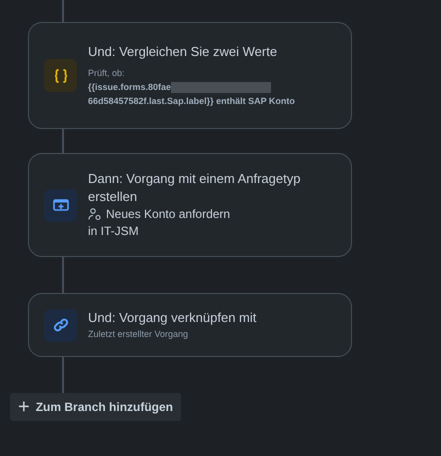 This screenshot has height=456, width=441. What do you see at coordinates (130, 87) in the screenshot?
I see `condition-expression: {{issue.forms.80fae` at bounding box center [130, 87].